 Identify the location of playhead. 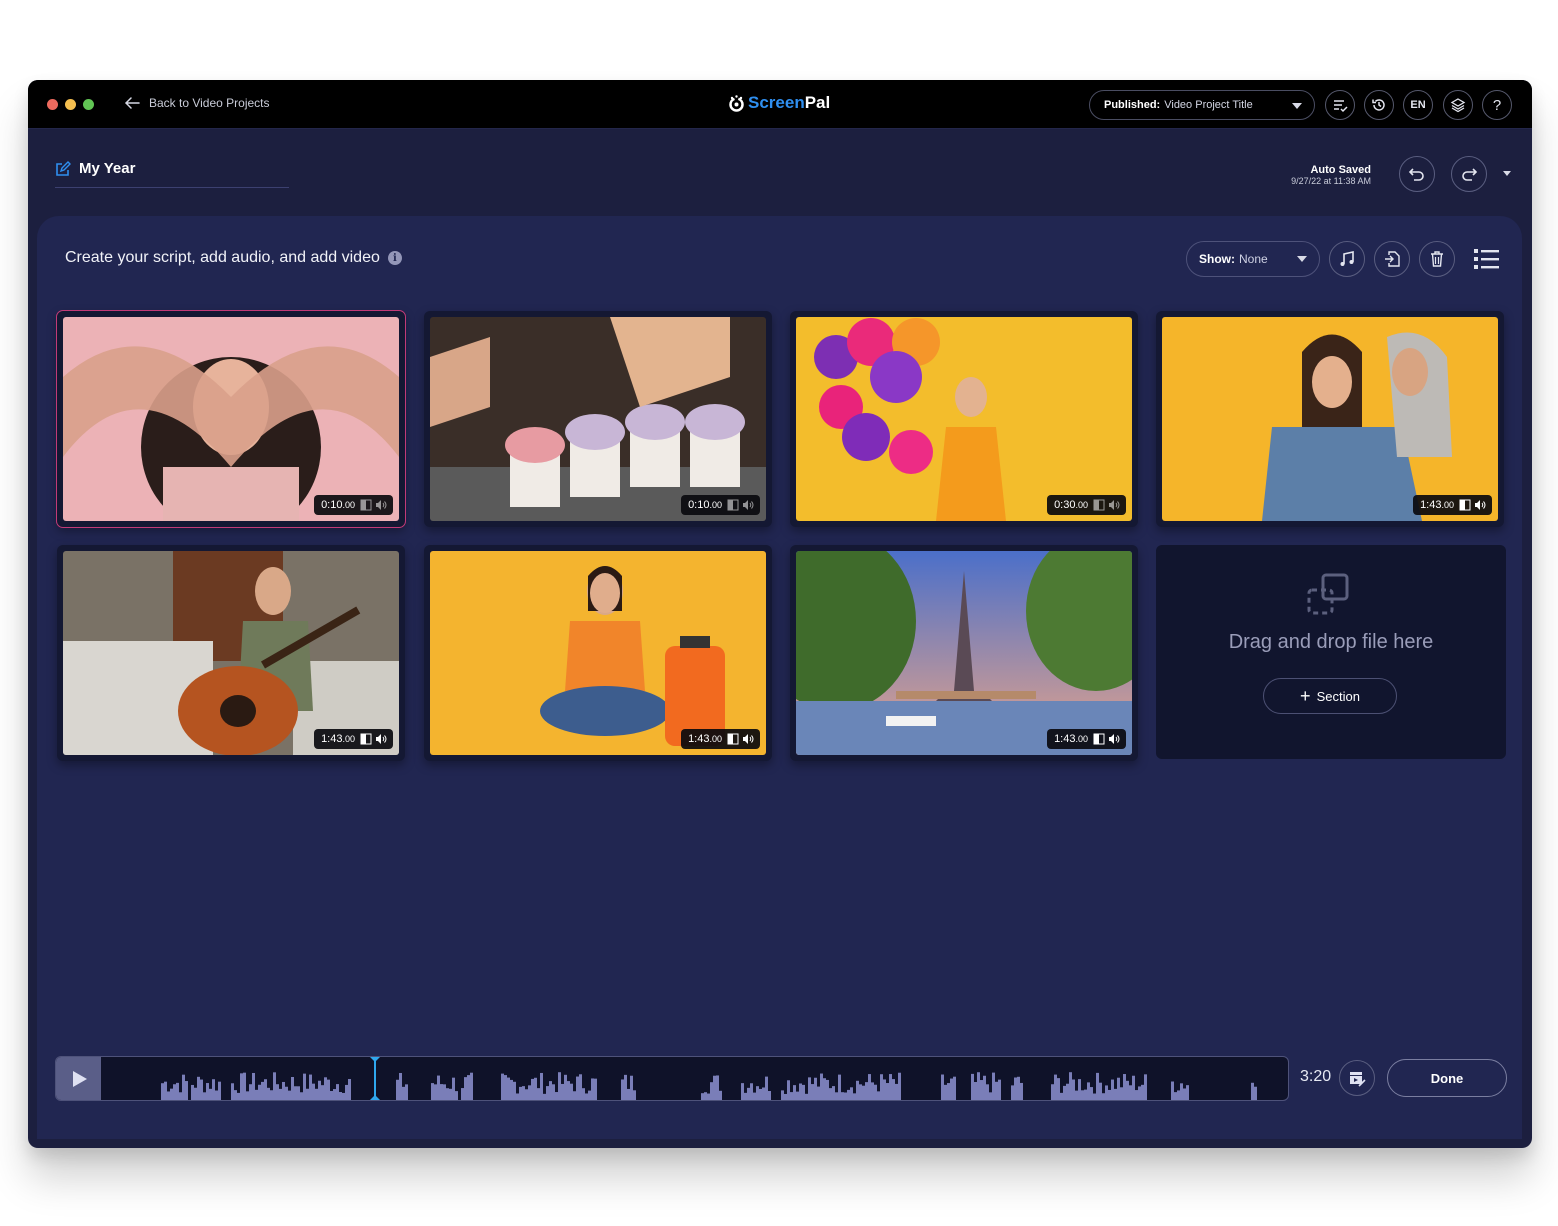
(375, 1078).